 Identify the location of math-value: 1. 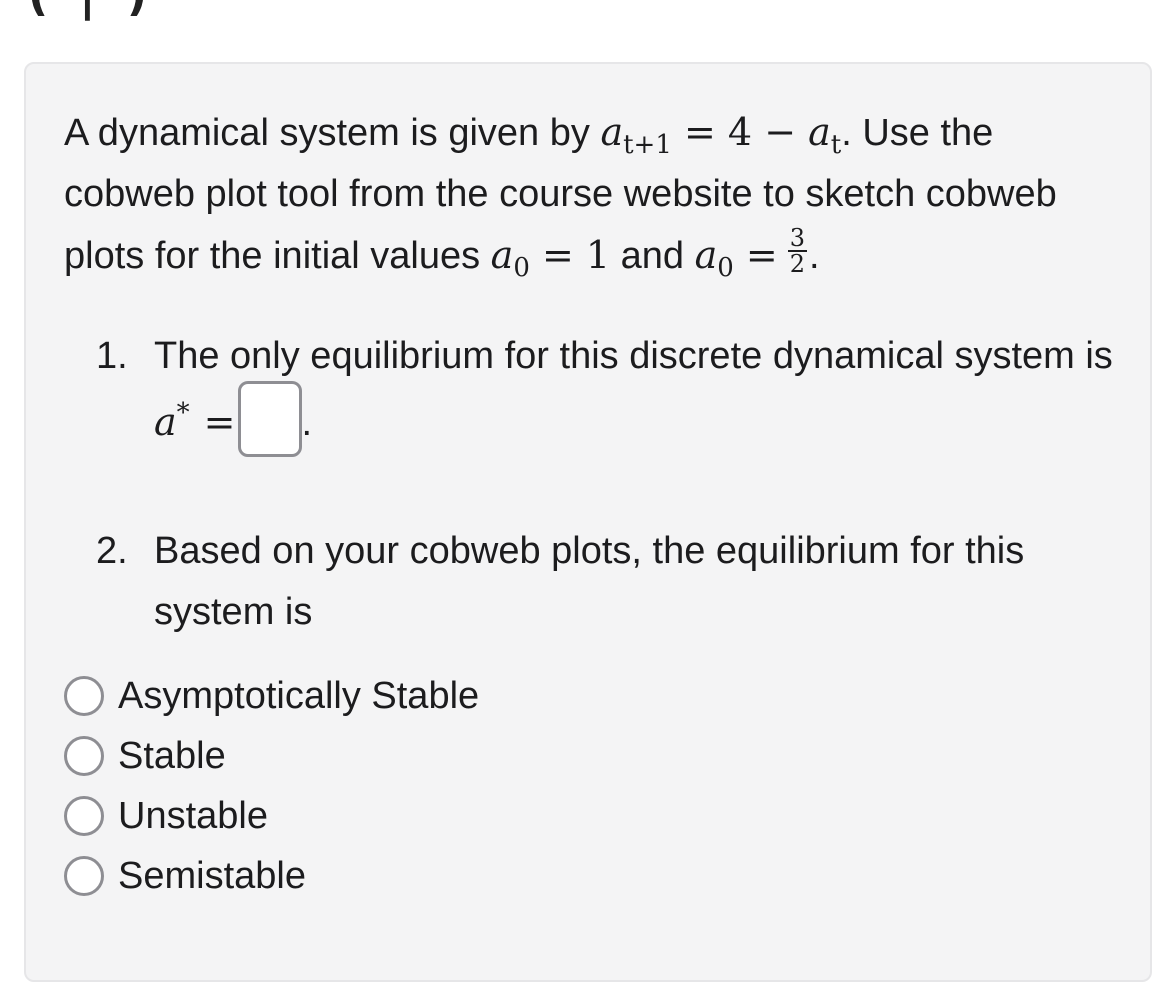
(598, 255).